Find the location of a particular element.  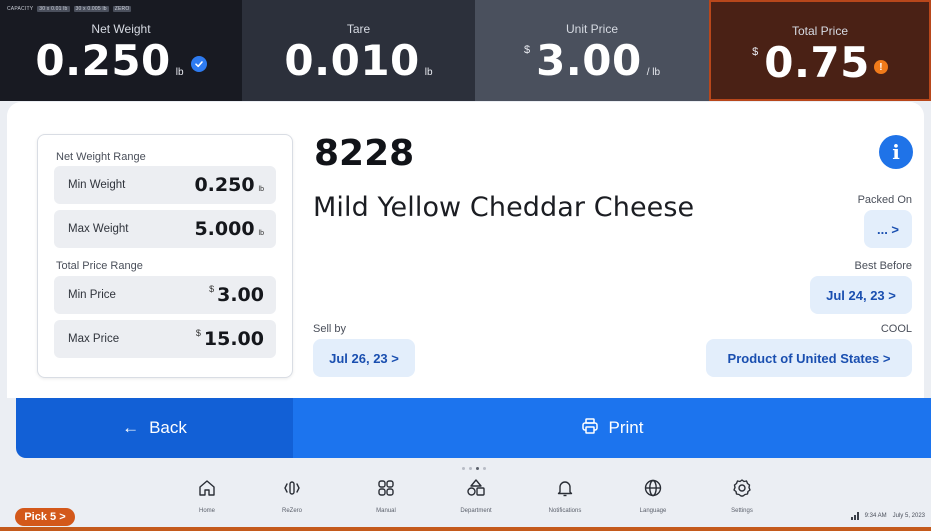

max-weight-row: Max Weight 5.000 lb is located at coordinates (165, 229).